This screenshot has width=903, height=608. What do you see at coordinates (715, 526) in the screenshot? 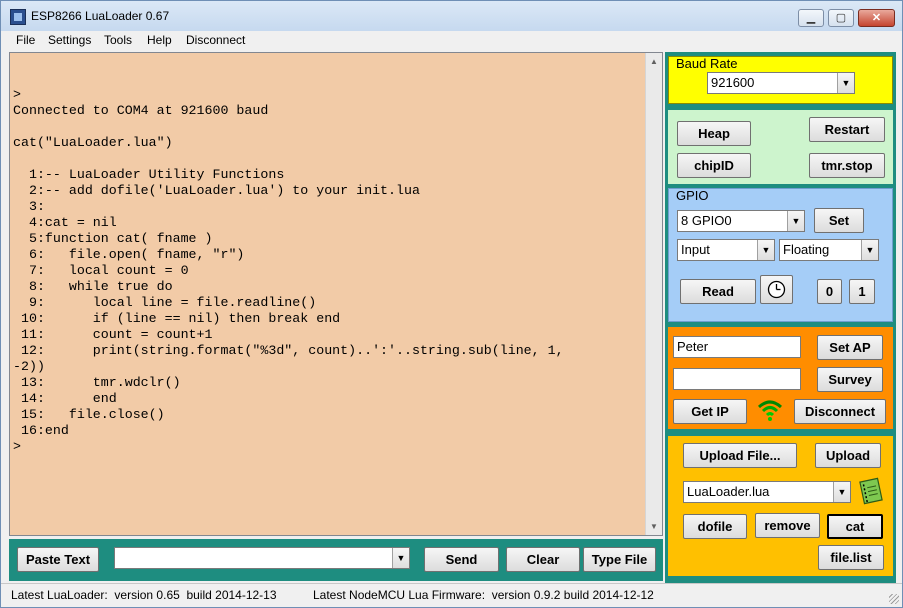
I see `dofile-button: dofile` at bounding box center [715, 526].